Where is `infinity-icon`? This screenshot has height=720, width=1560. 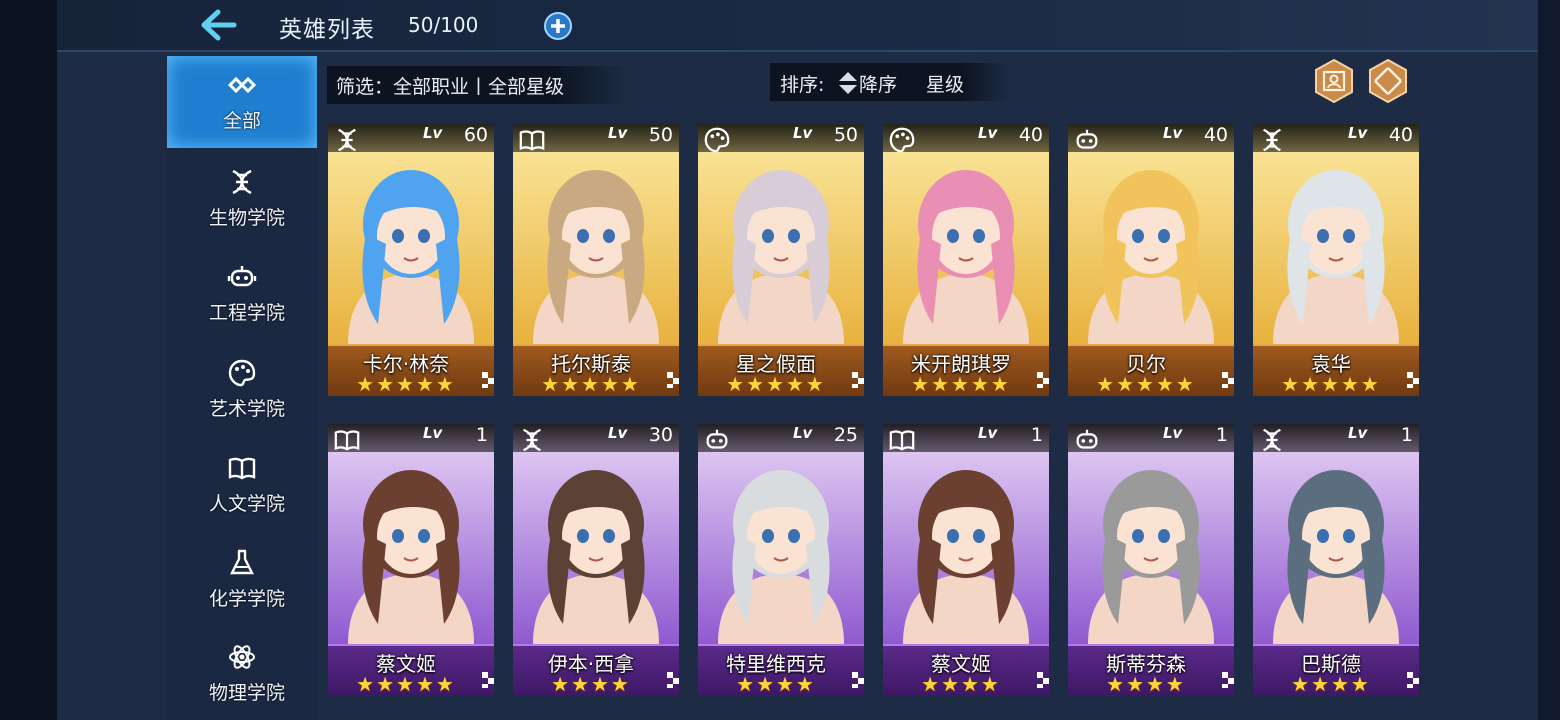 infinity-icon is located at coordinates (242, 85).